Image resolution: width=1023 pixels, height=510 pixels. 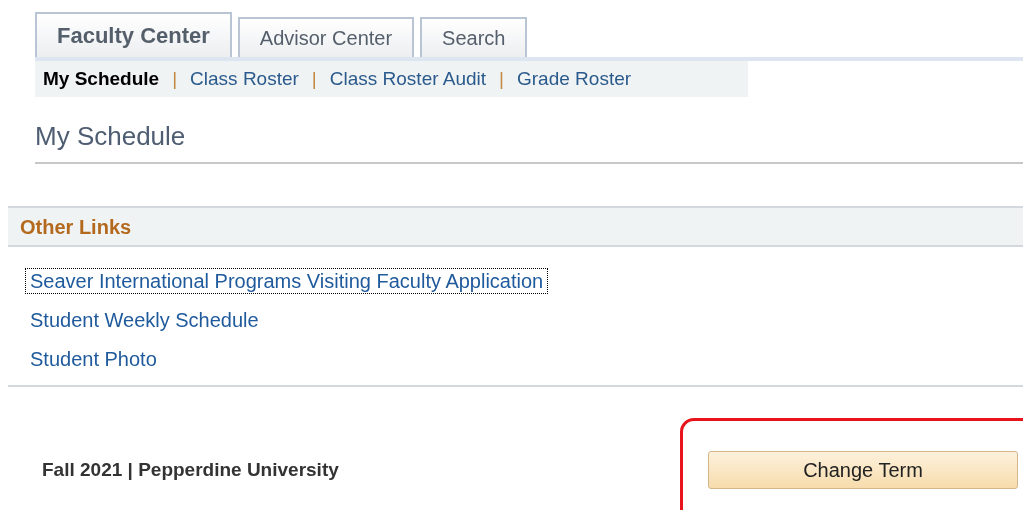 I want to click on link: Seaver International Programs Visiting Faculty Application, so click(x=287, y=281).